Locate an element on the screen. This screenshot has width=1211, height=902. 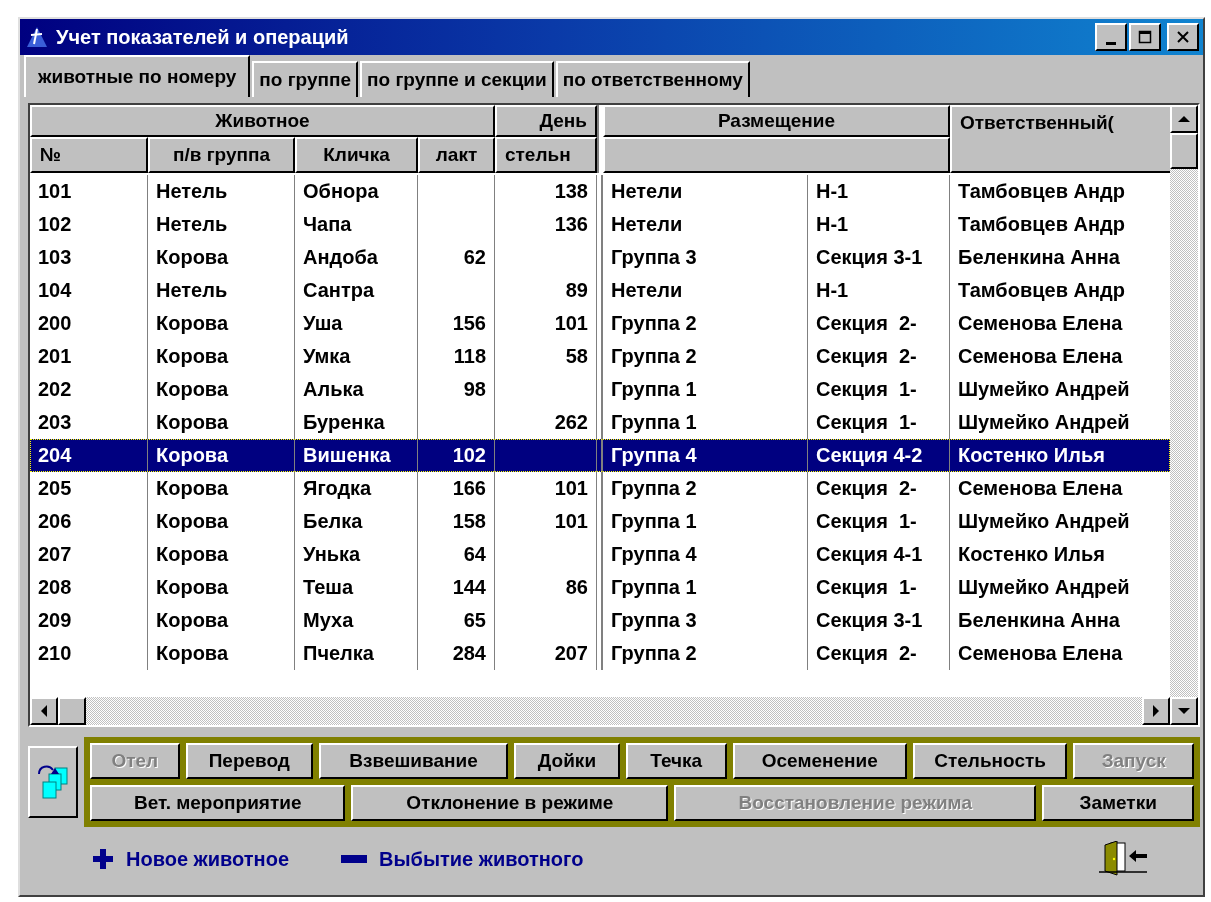
table-cell: 58 is located at coordinates (546, 356).